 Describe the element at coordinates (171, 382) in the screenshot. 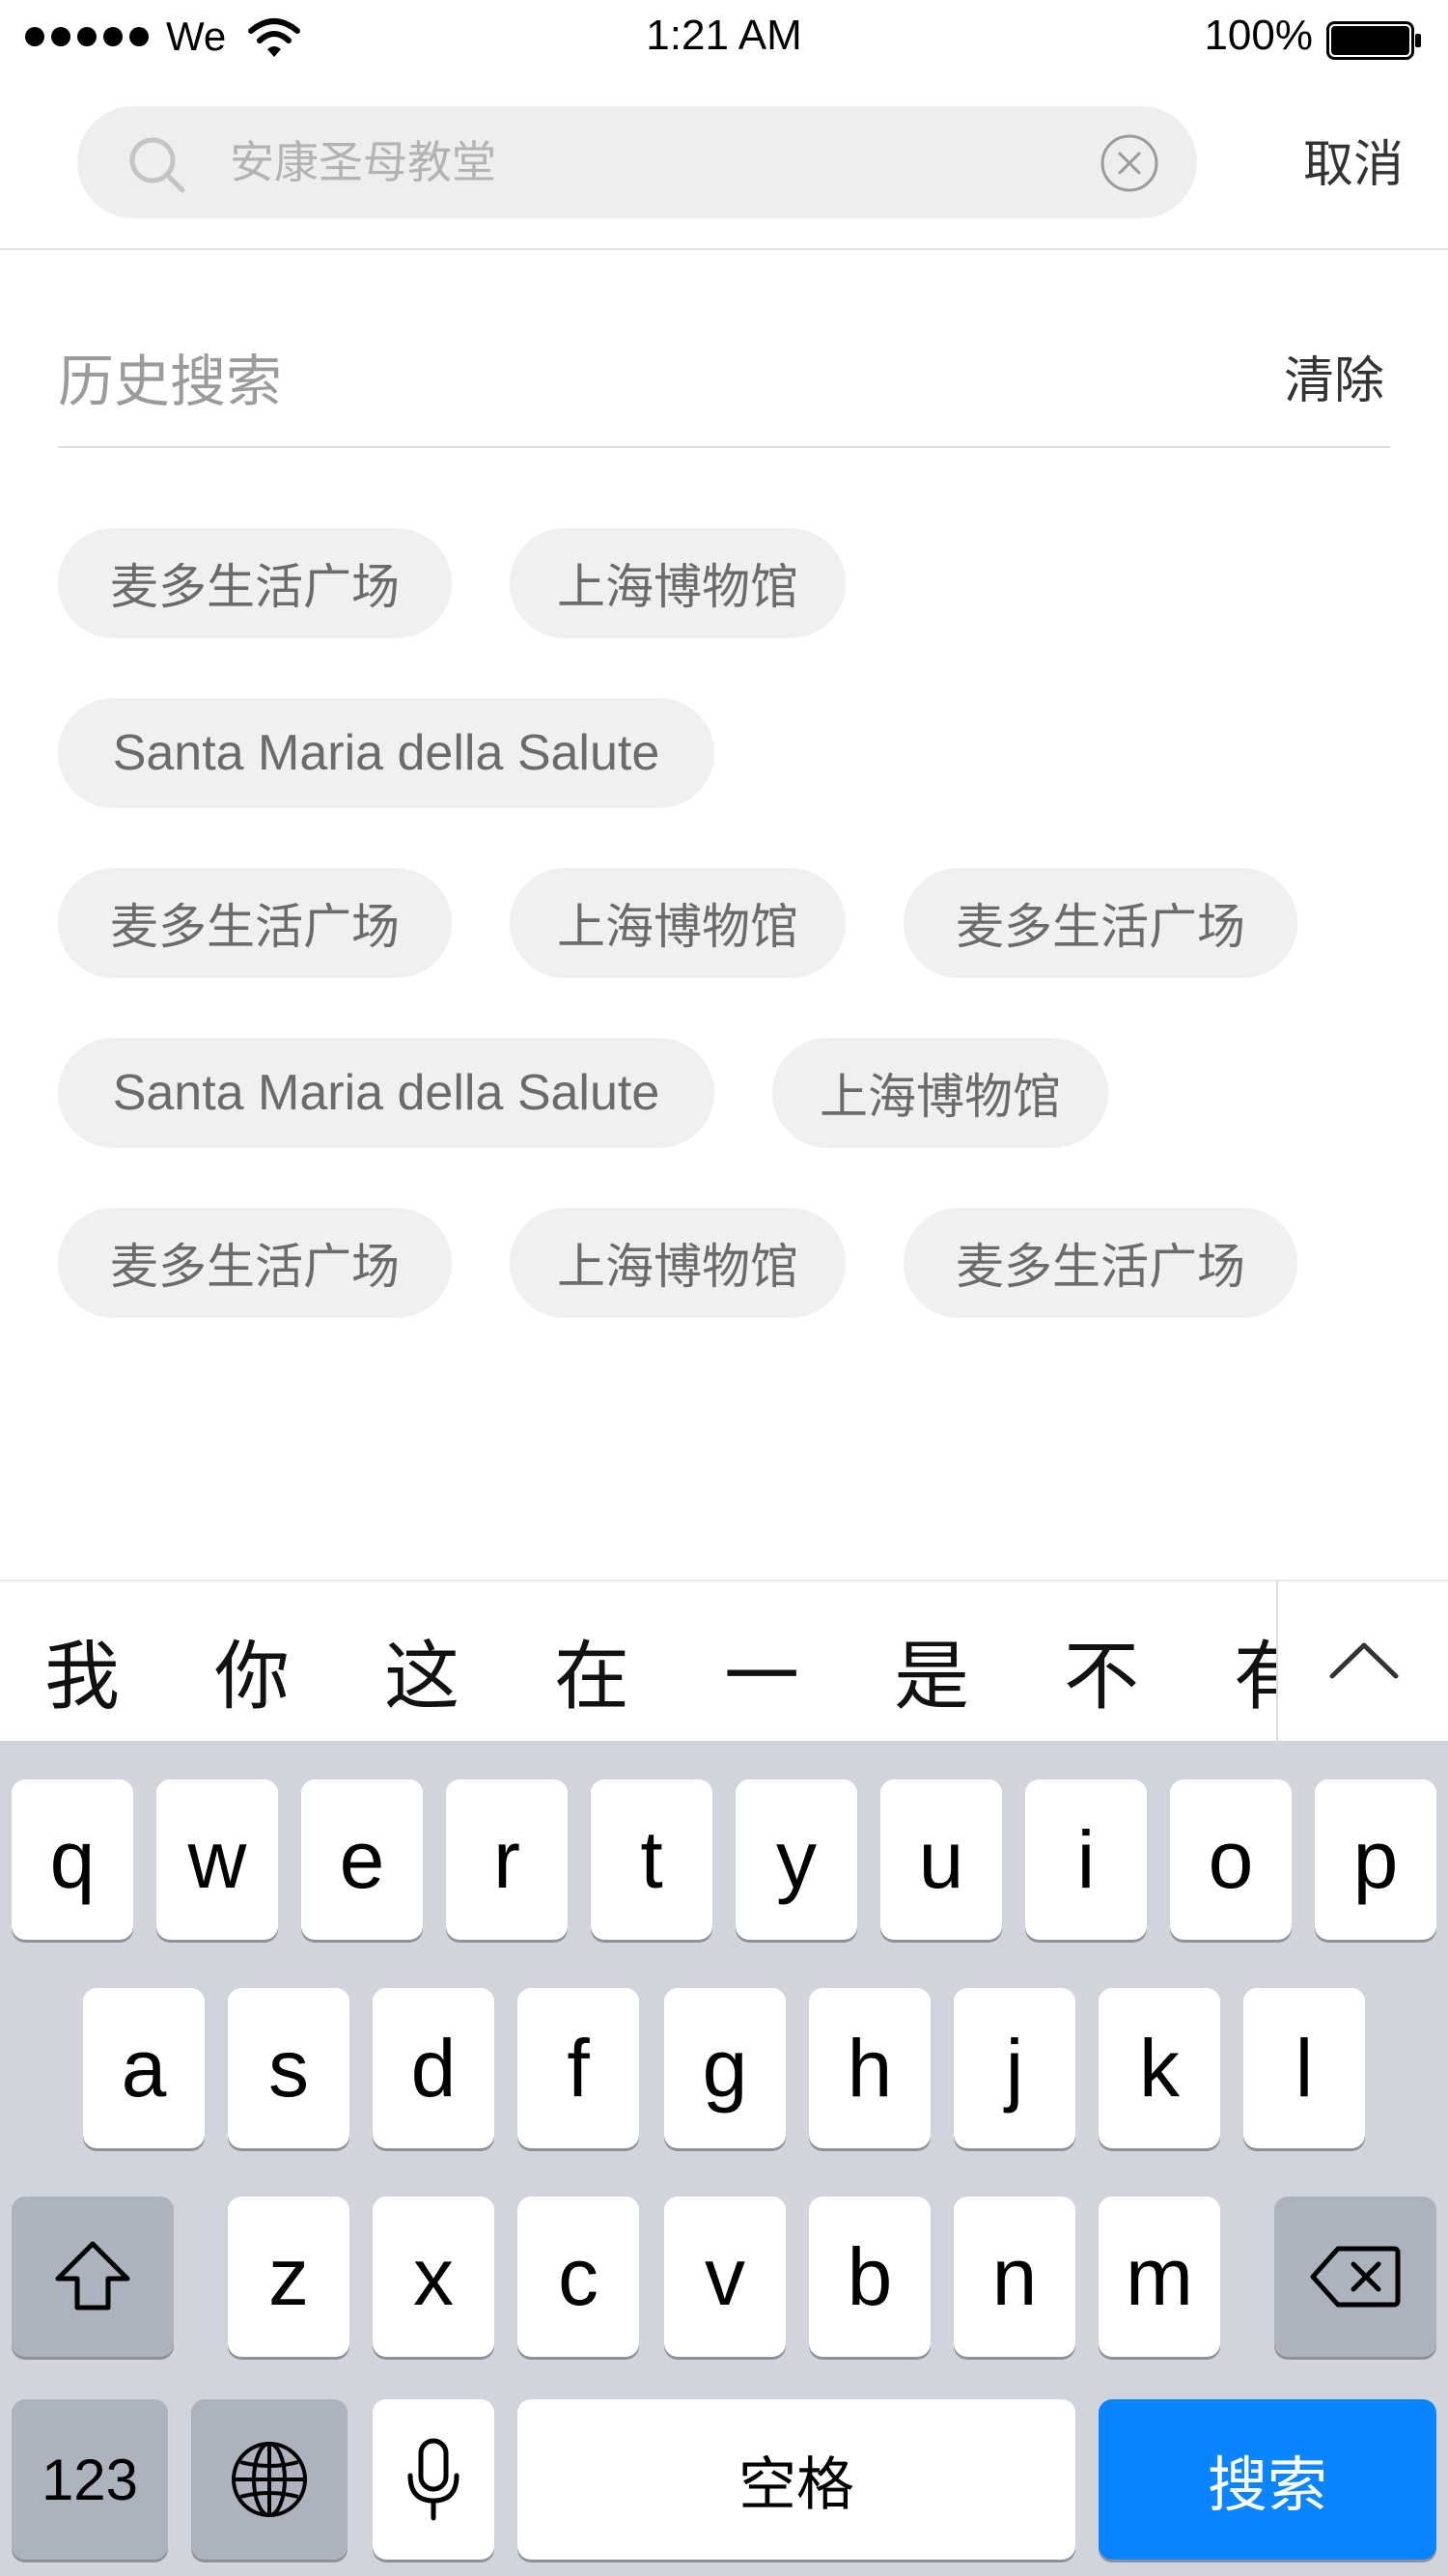

I see `history-title: 历史搜索` at that location.